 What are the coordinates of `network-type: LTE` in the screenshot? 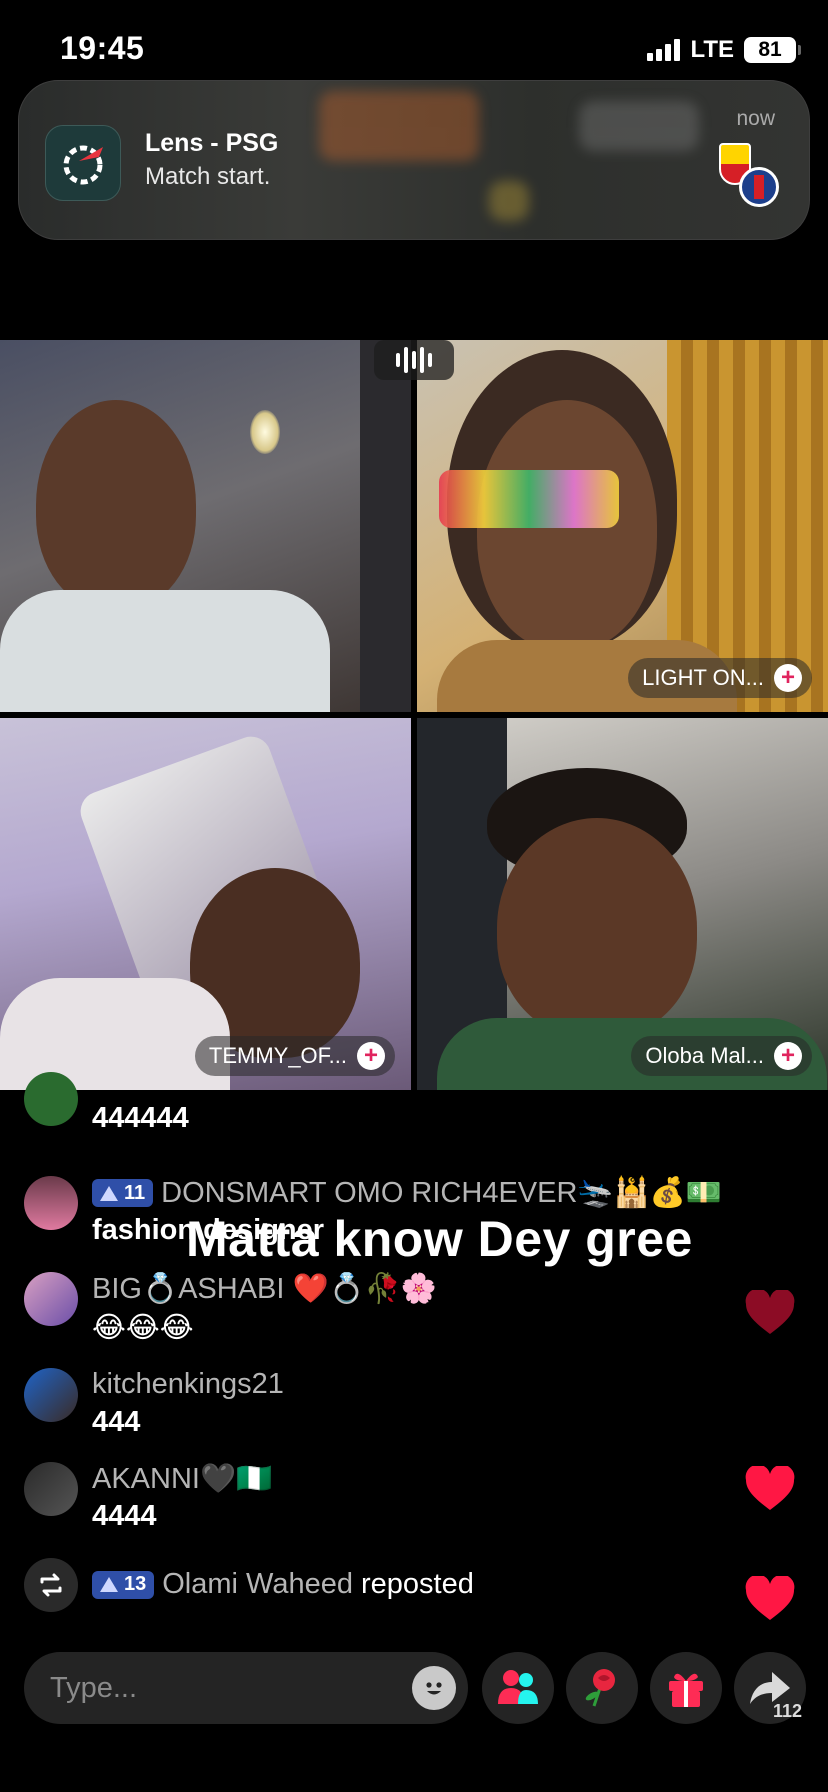 It's located at (712, 49).